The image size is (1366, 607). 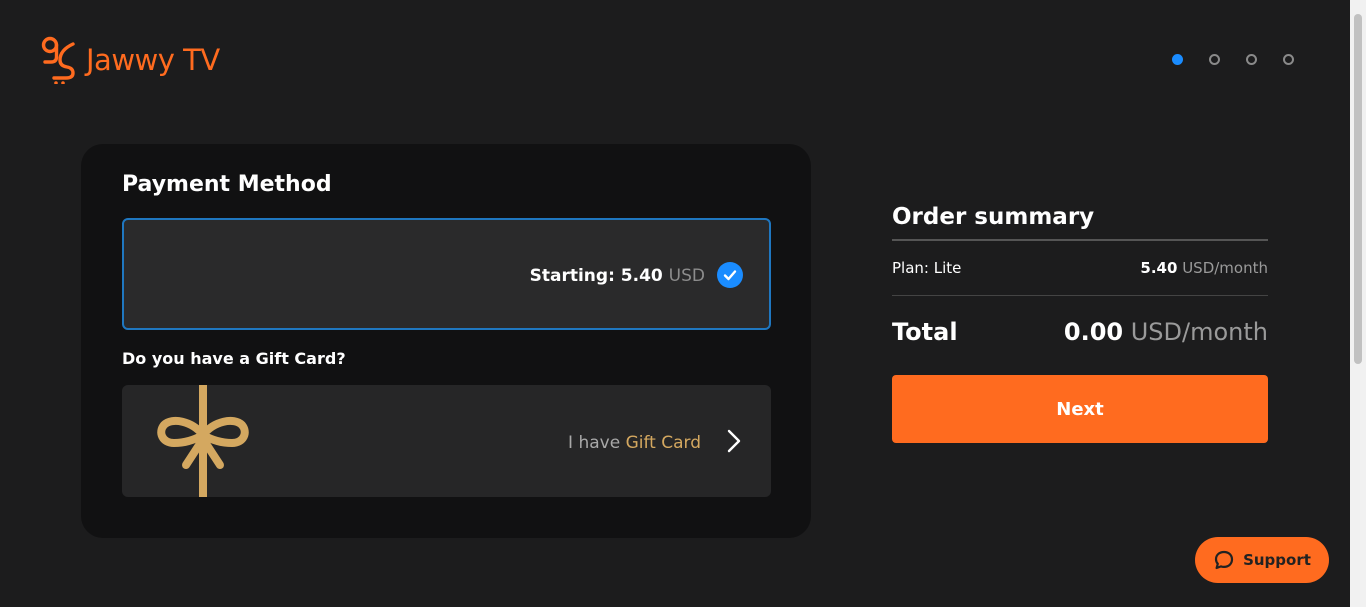 What do you see at coordinates (663, 443) in the screenshot?
I see `gift-card-highlight: Gift Card` at bounding box center [663, 443].